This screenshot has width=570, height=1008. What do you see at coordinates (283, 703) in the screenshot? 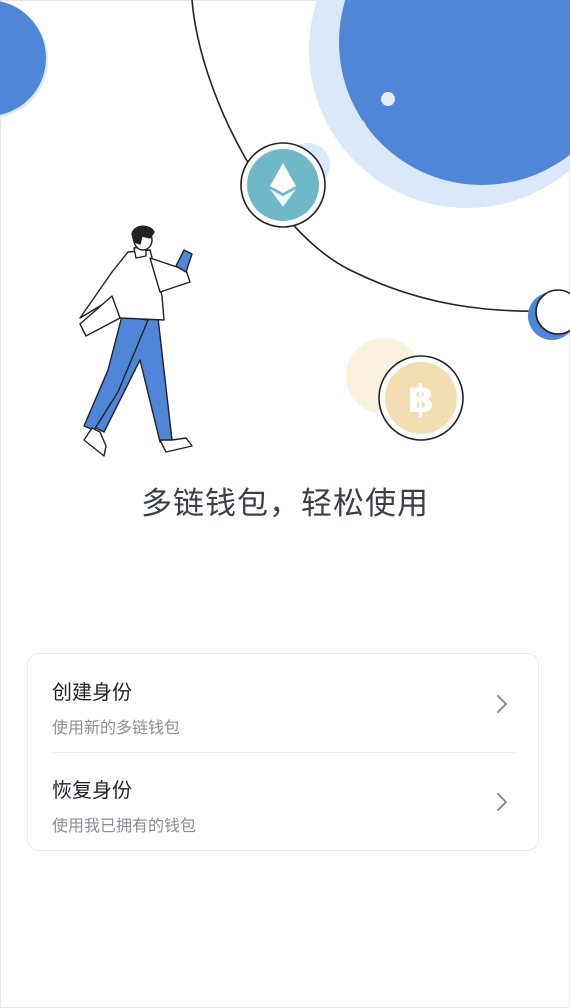
I see `create-identity-button: 创建身份 使用新的多链钱包` at bounding box center [283, 703].